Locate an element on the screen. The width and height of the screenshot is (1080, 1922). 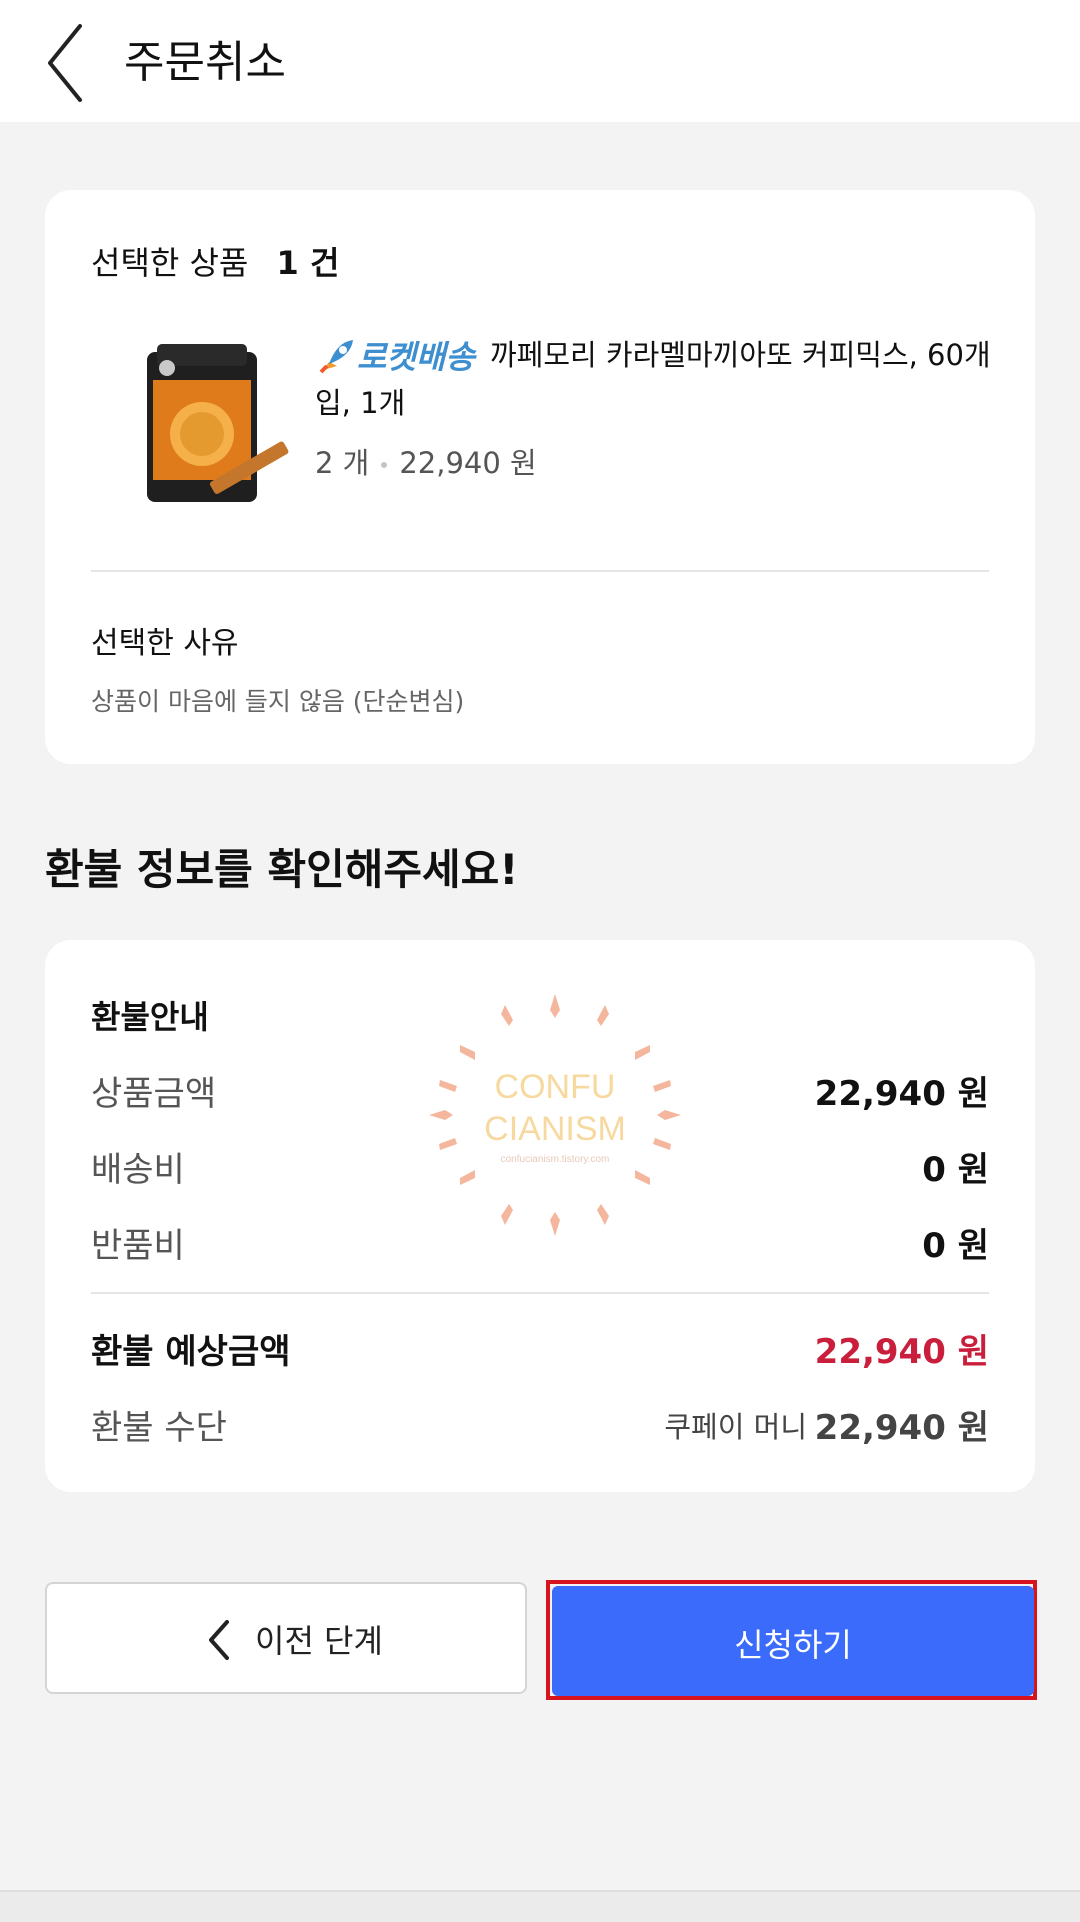
submit-button: 신청하기 is located at coordinates (793, 1641).